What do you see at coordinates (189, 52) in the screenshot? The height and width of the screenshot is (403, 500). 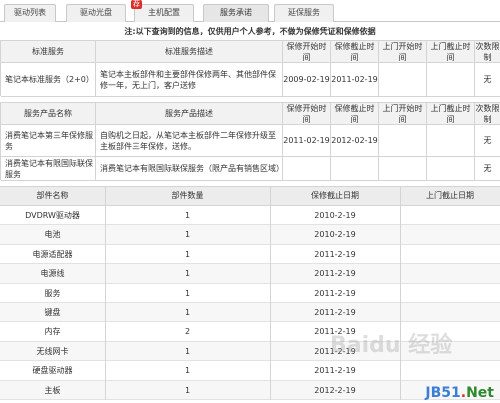 I see `header-standard-desc: 标准服务描述` at bounding box center [189, 52].